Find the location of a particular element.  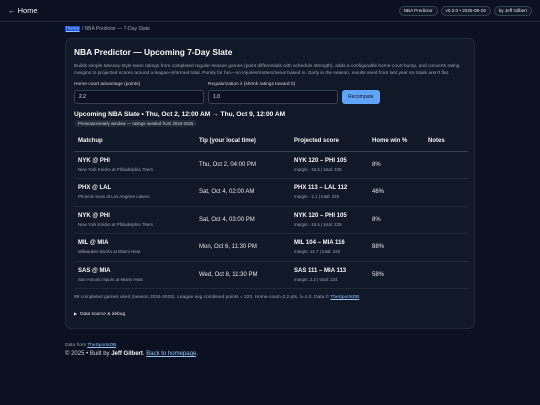

debug-disclosure: ▶ Data source & debug is located at coordinates (270, 314).